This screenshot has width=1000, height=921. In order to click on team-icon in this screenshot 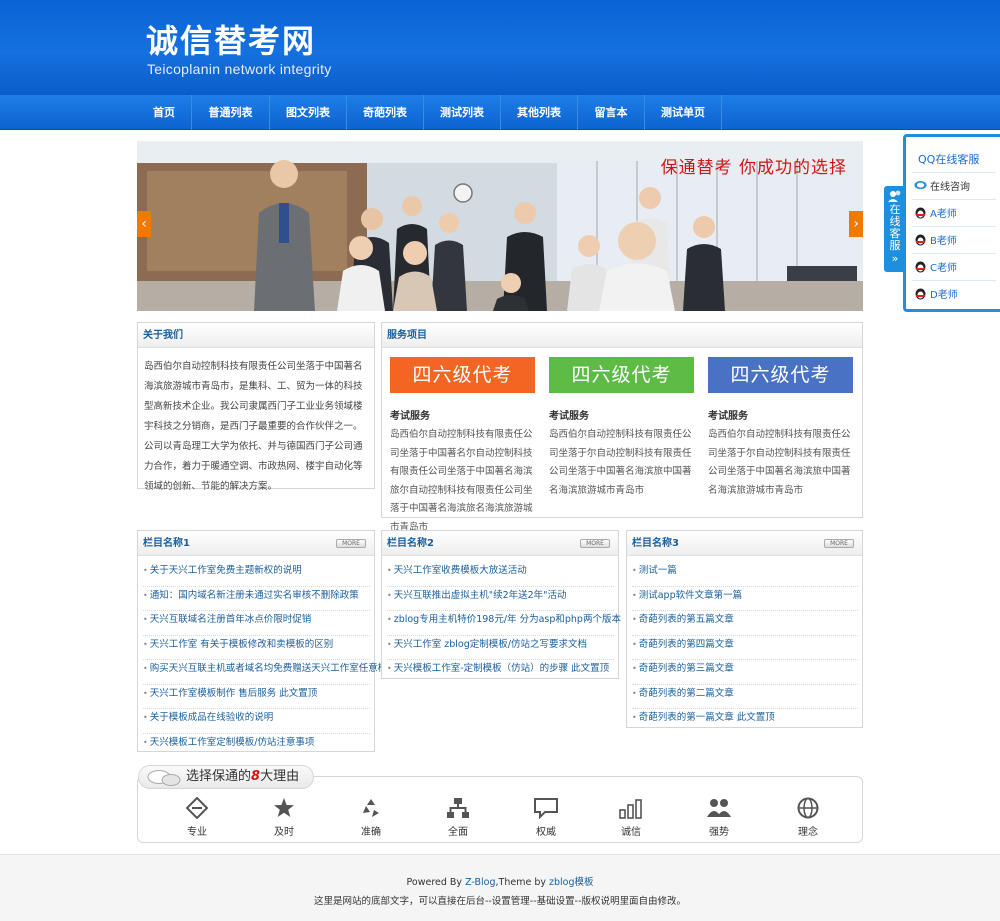, I will do `click(719, 808)`.